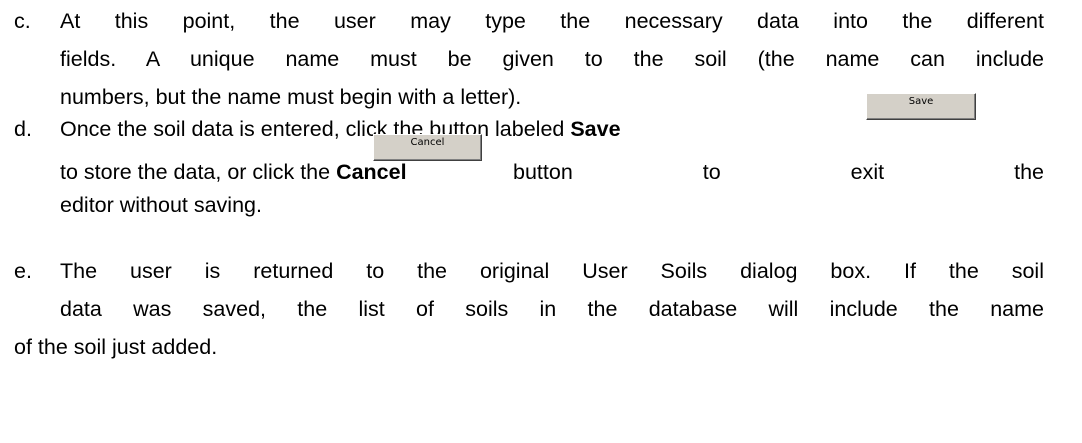 The height and width of the screenshot is (443, 1082). I want to click on save-keyword: Save, so click(595, 129).